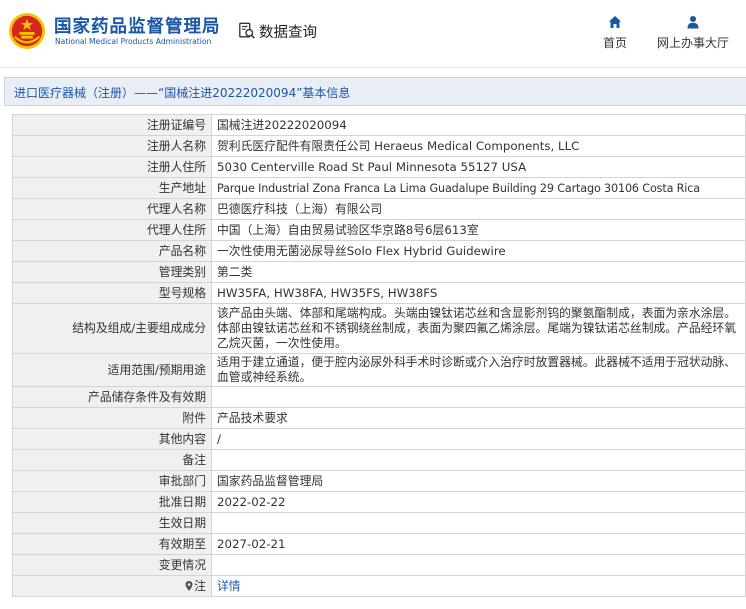  What do you see at coordinates (112, 251) in the screenshot?
I see `row-label: 产品名称` at bounding box center [112, 251].